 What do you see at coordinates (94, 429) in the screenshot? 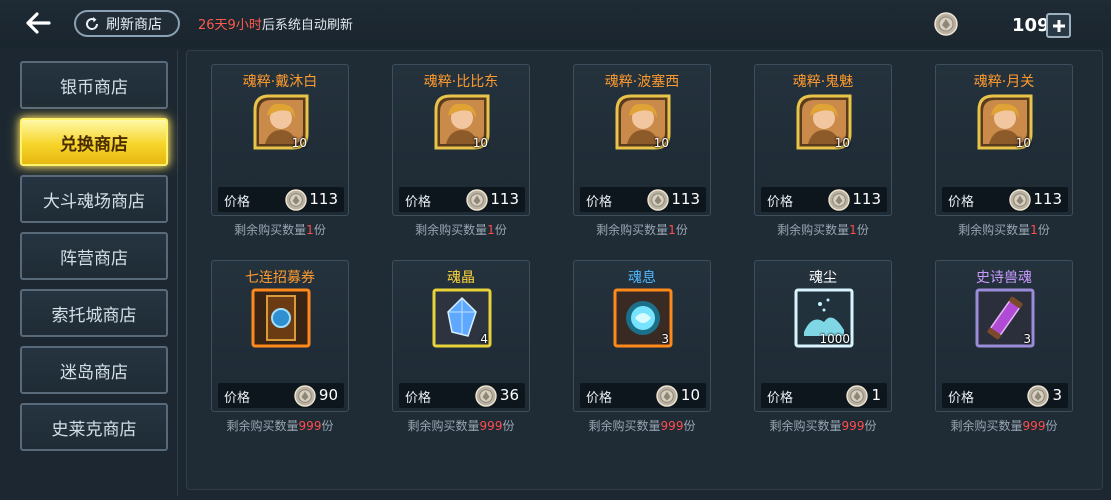
I see `sidebar-item-label: 史莱克商店` at bounding box center [94, 429].